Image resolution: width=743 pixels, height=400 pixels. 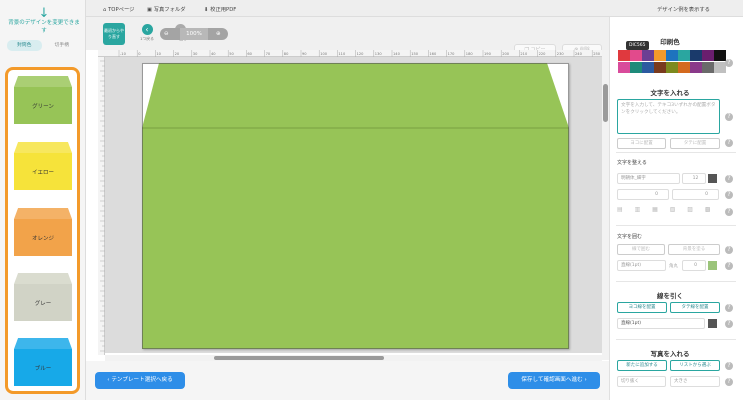 What do you see at coordinates (712, 323) in the screenshot?
I see `line-color-swatch` at bounding box center [712, 323].